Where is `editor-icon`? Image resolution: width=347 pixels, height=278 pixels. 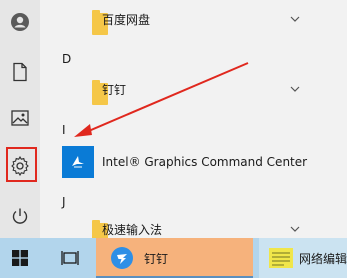
editor-icon is located at coordinates (281, 258).